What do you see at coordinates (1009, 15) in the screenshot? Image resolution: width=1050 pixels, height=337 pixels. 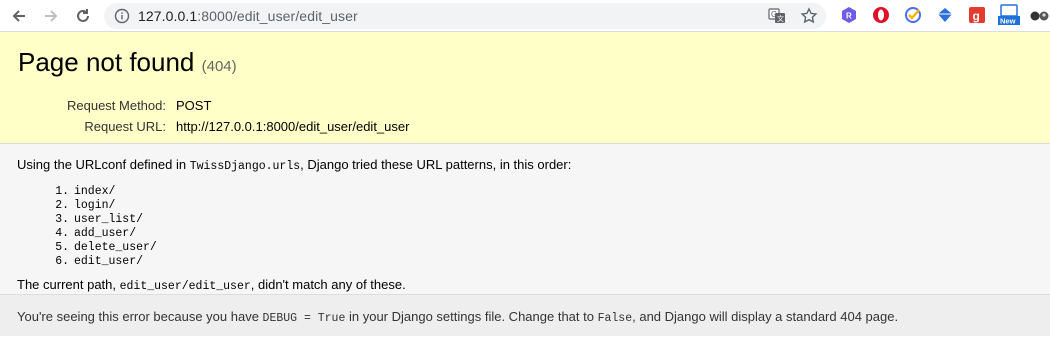 I see `new-extension-icon: New` at bounding box center [1009, 15].